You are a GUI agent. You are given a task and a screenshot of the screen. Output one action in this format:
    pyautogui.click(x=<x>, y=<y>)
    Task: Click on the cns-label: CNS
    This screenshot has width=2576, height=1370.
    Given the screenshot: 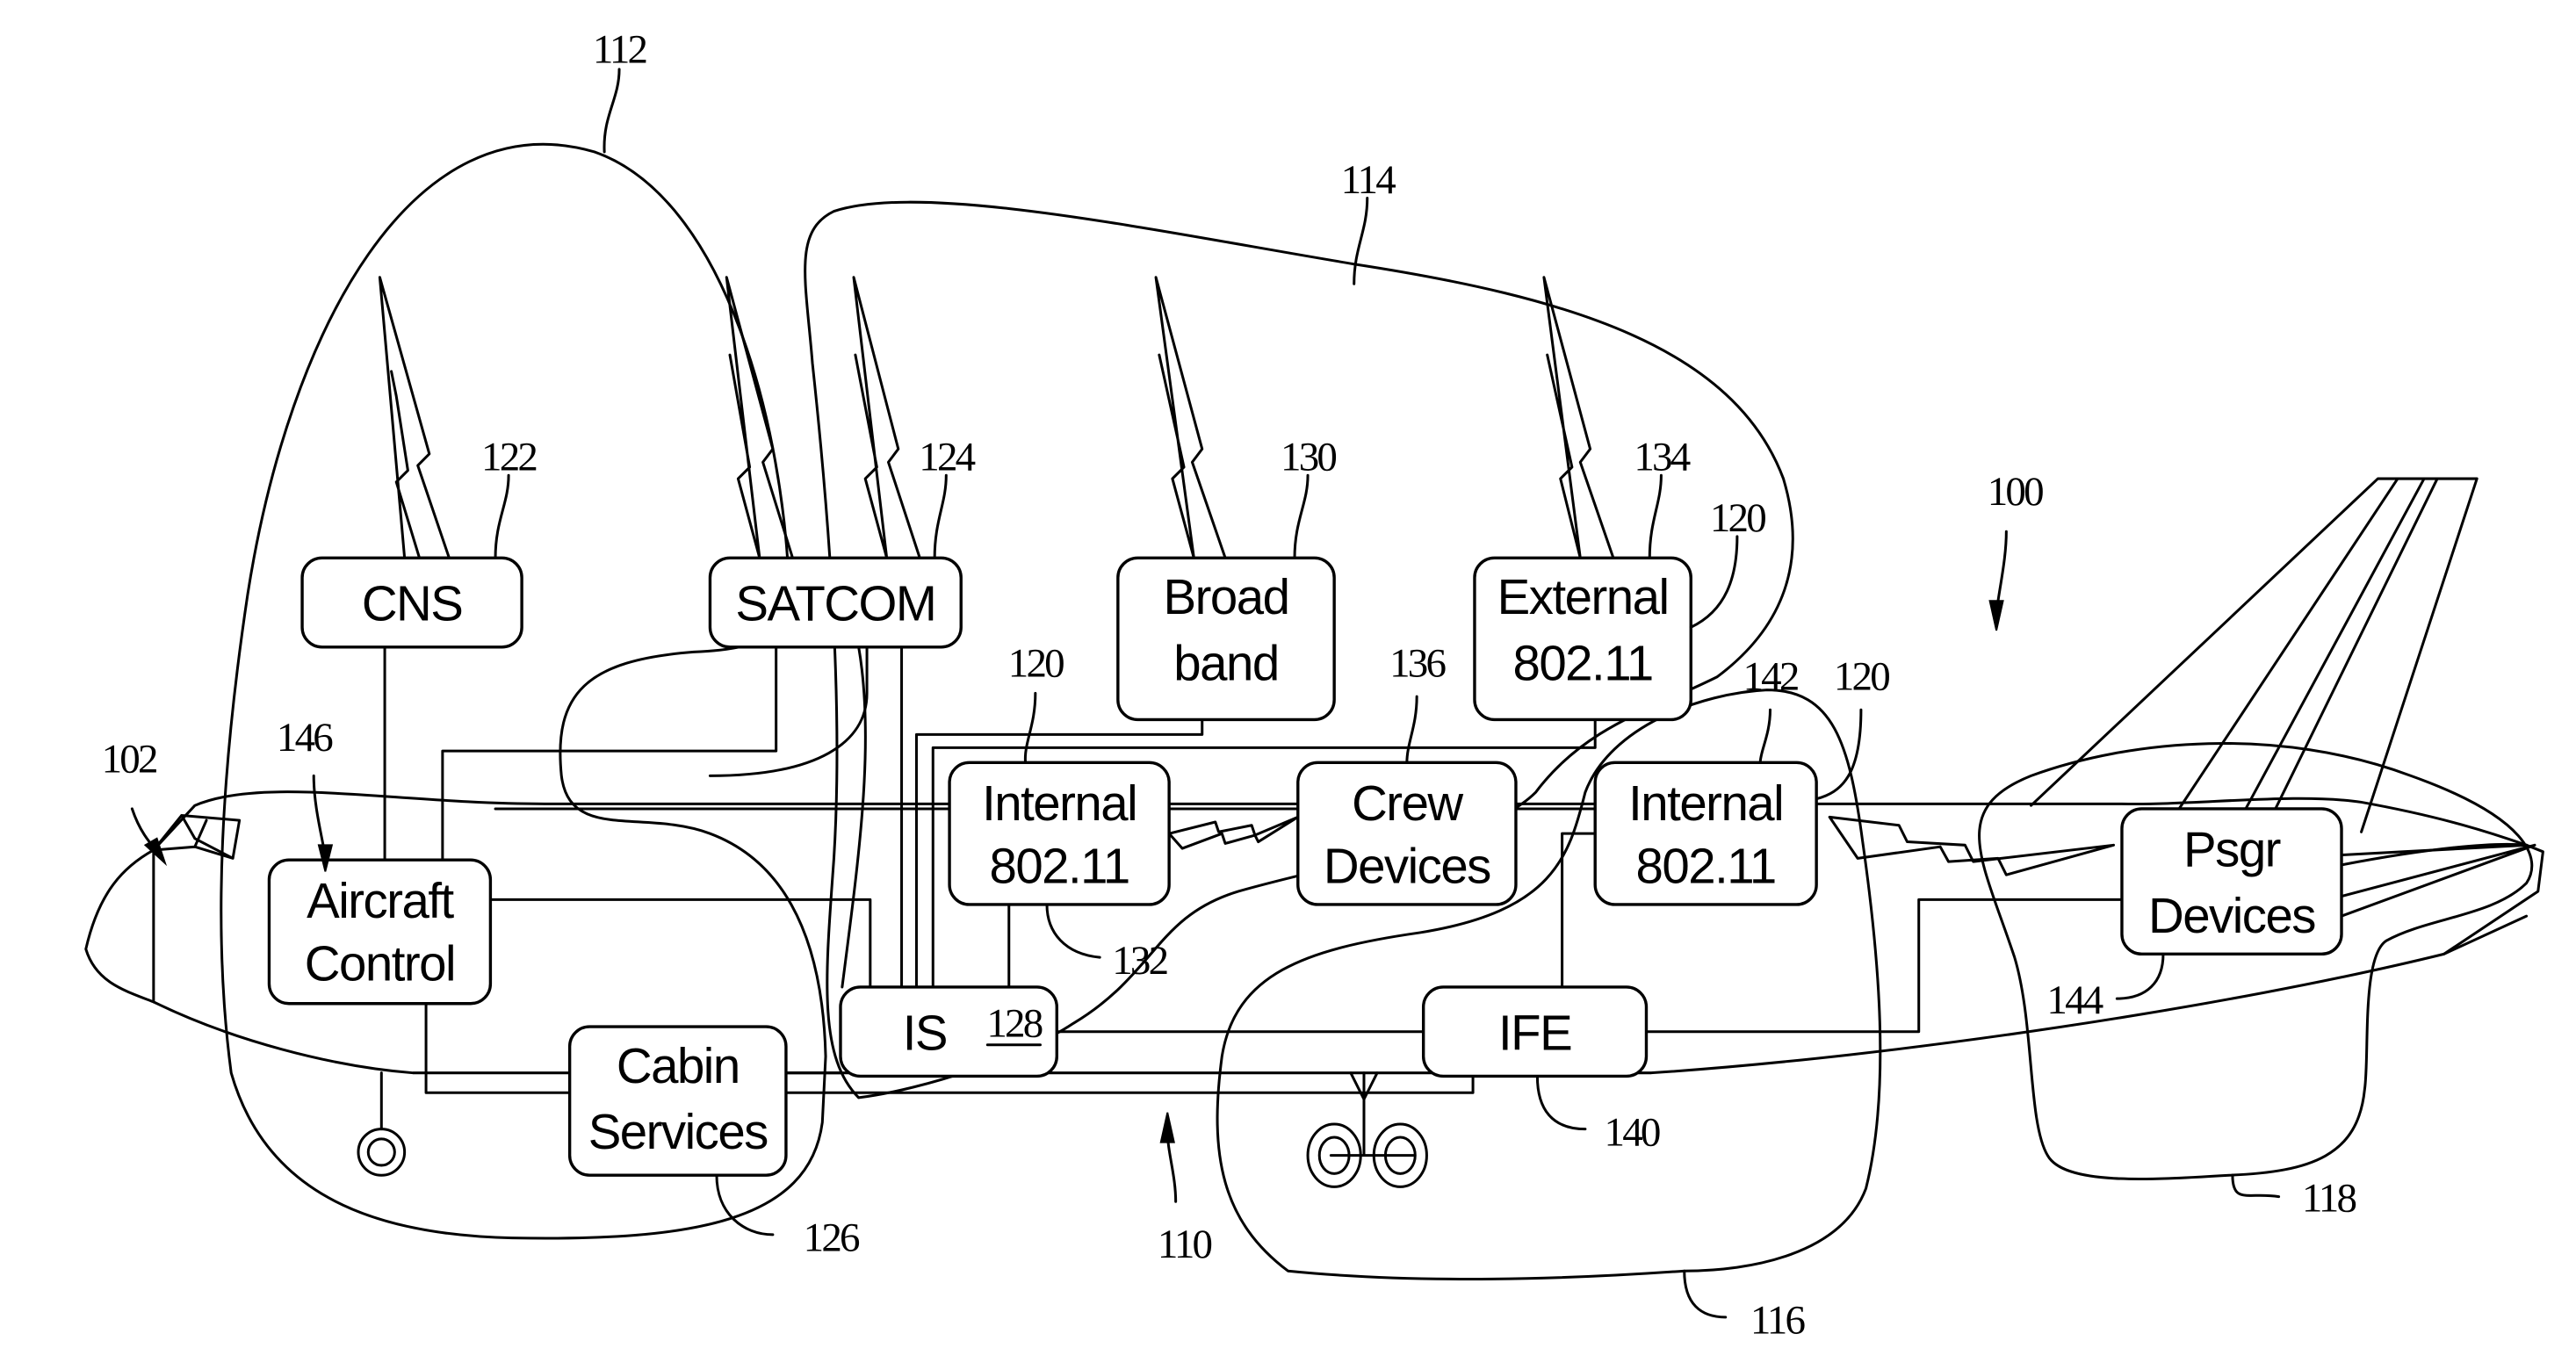 What is the action you would take?
    pyautogui.click(x=412, y=603)
    